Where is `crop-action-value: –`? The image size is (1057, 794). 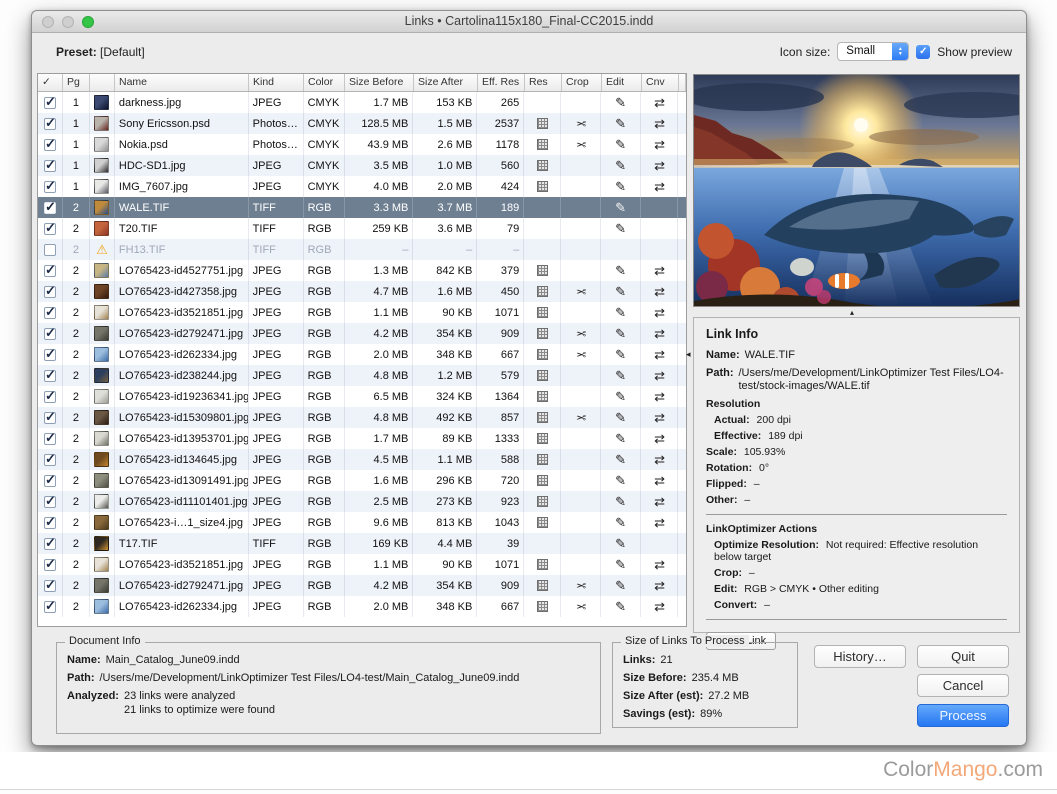 crop-action-value: – is located at coordinates (751, 573).